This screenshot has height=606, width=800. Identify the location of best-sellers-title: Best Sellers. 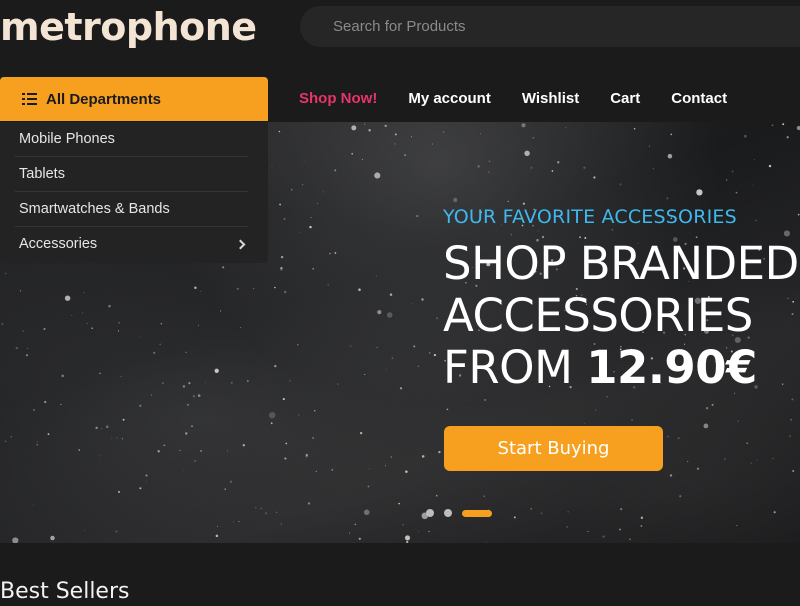
(65, 591).